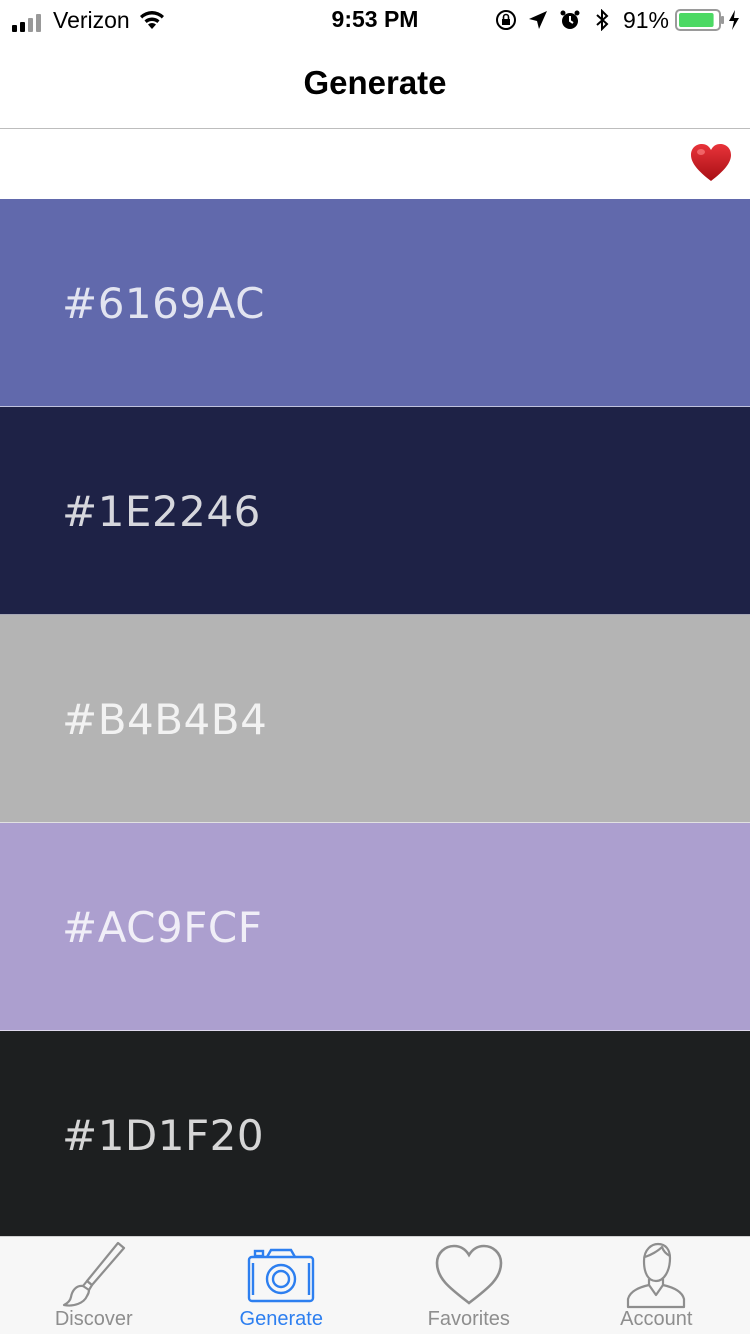 The width and height of the screenshot is (750, 1334). I want to click on tab-generate: Generate, so click(282, 1285).